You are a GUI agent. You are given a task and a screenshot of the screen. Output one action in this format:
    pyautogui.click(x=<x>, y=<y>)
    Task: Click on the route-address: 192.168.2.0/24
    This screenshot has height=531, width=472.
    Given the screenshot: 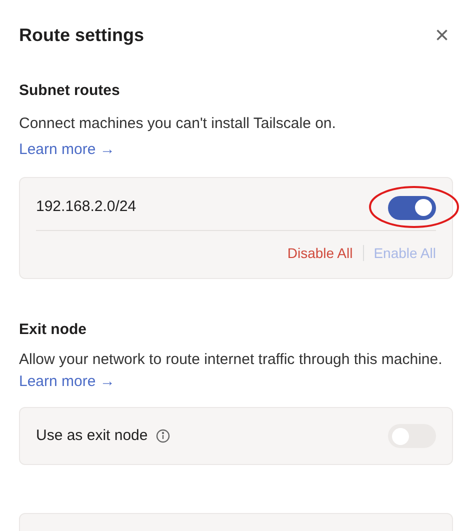 What is the action you would take?
    pyautogui.click(x=86, y=207)
    